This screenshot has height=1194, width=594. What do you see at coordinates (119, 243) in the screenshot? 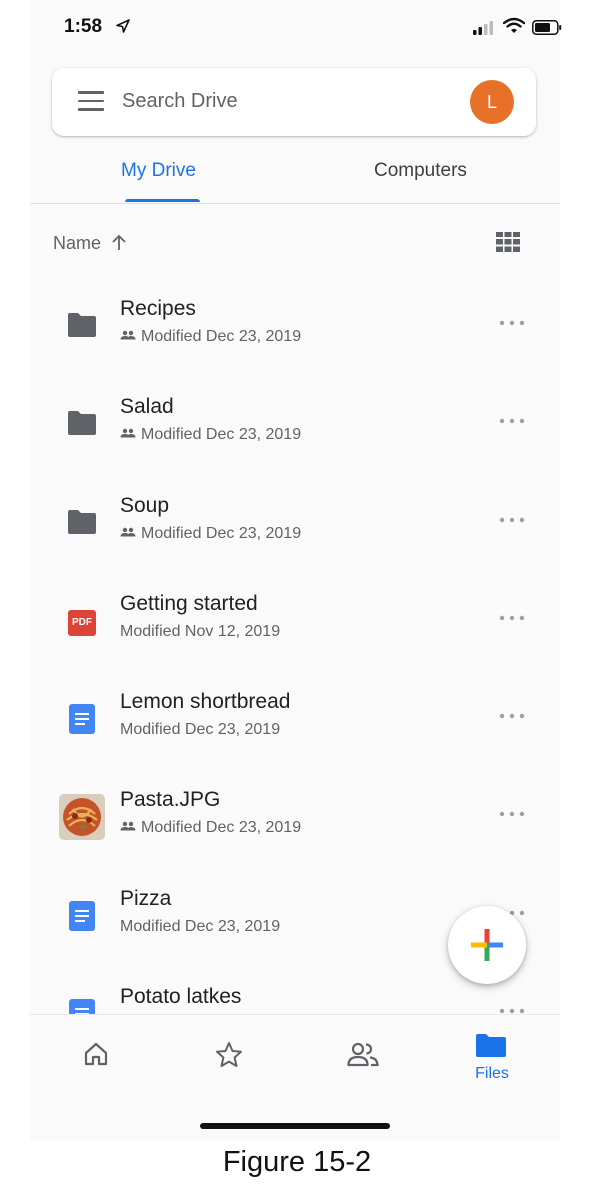
I see `arrow-up-icon` at bounding box center [119, 243].